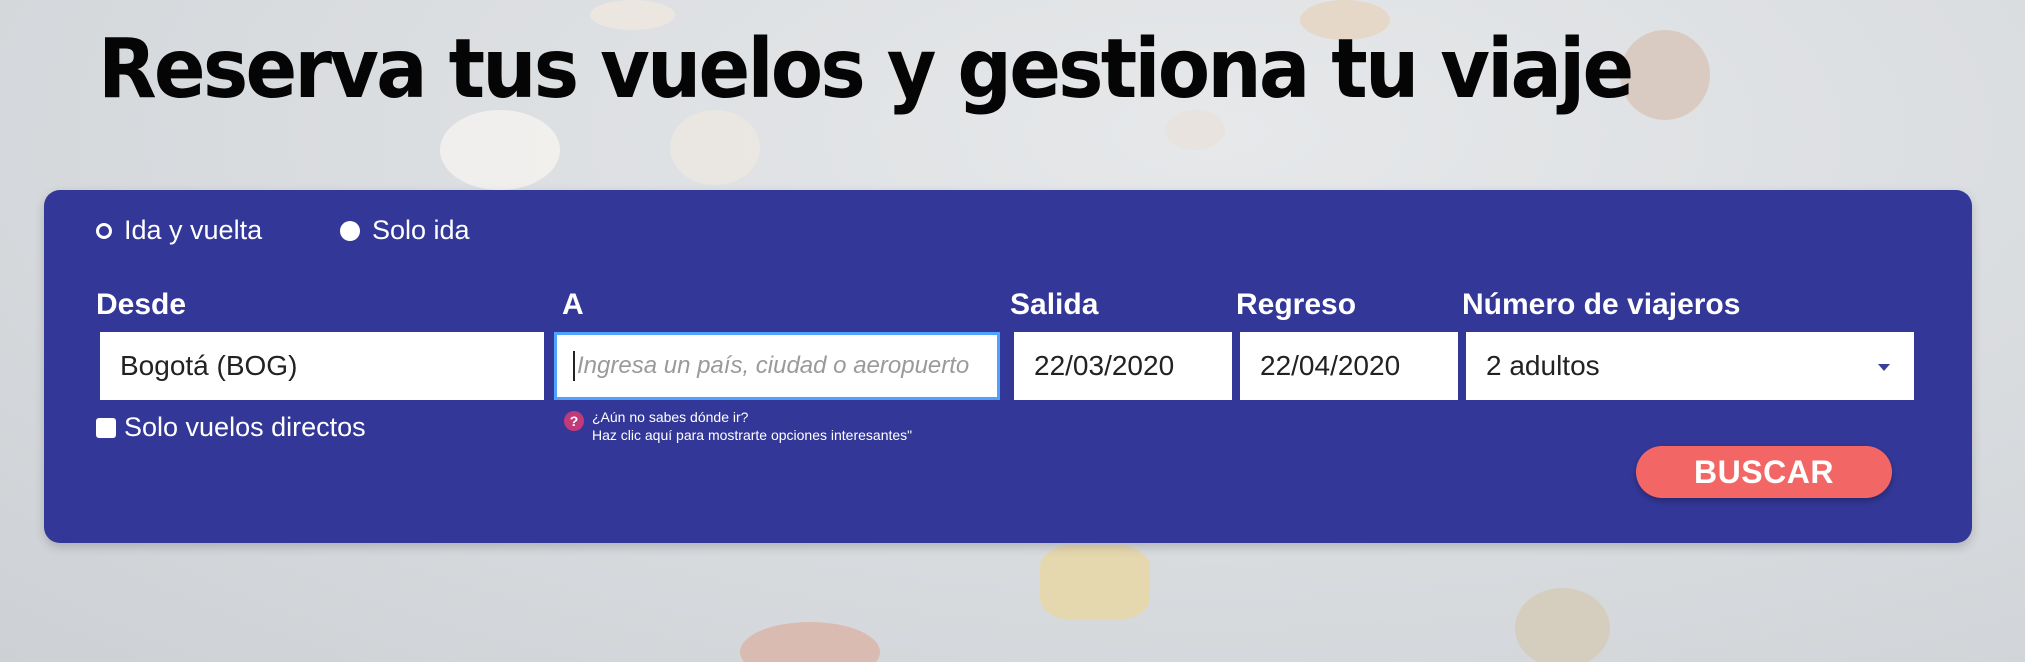  What do you see at coordinates (573, 304) in the screenshot?
I see `to-label: A` at bounding box center [573, 304].